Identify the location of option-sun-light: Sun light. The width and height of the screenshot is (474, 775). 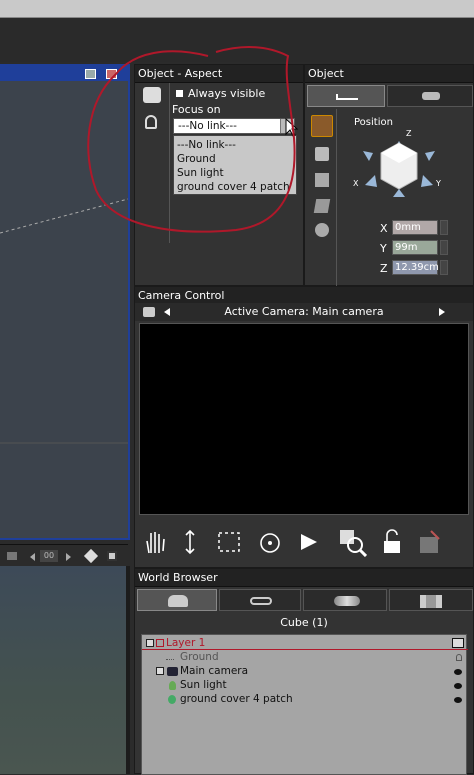
(235, 173).